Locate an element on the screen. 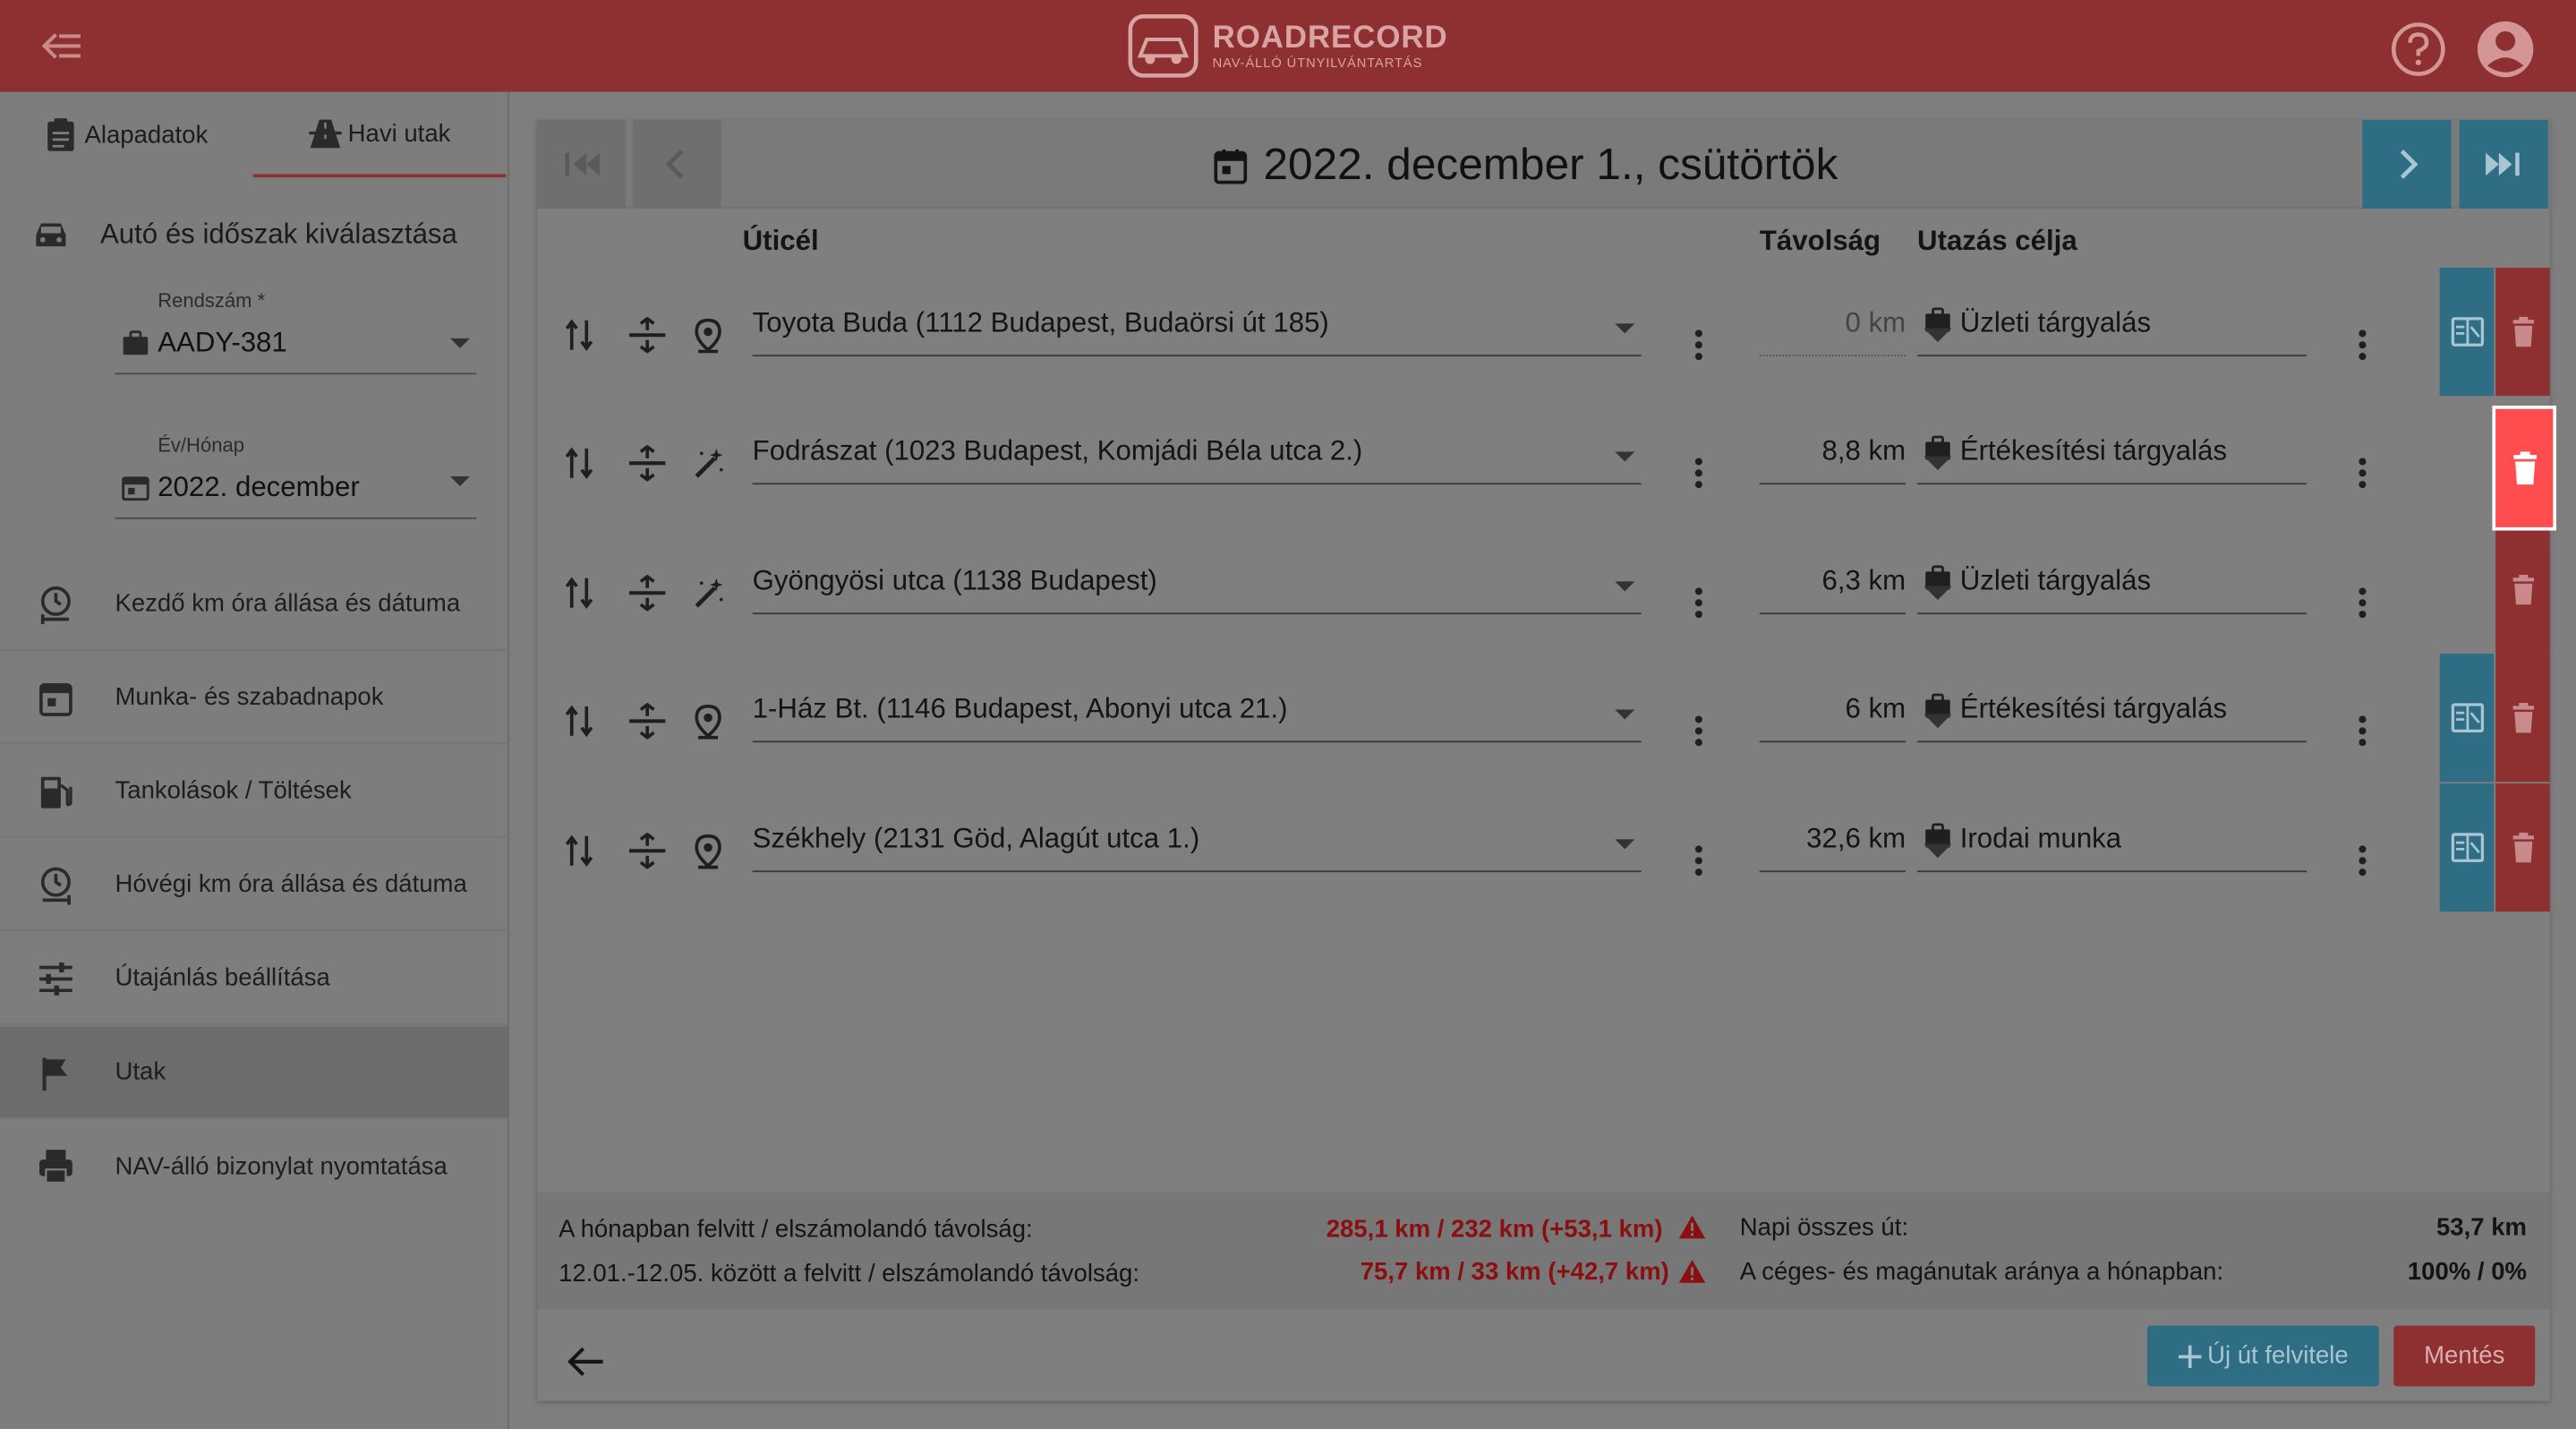 The image size is (2576, 1429). chevron-right-icon is located at coordinates (2409, 164).